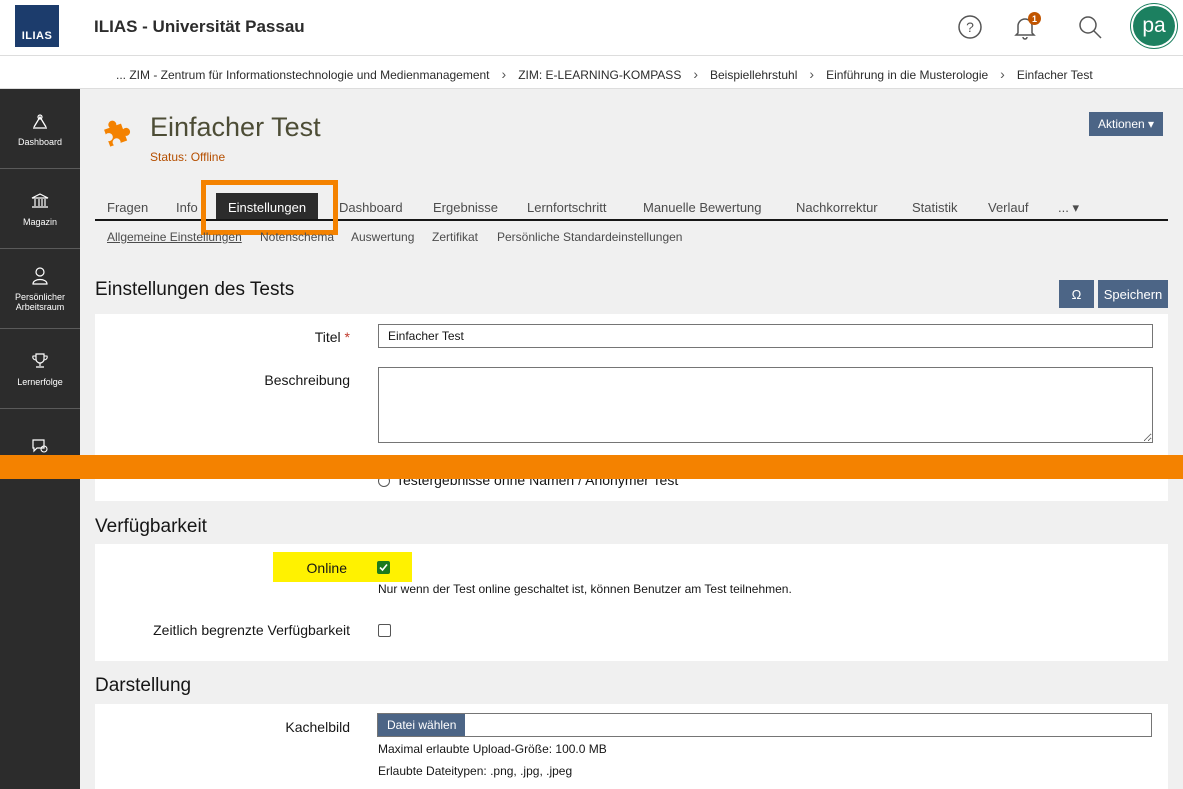 The height and width of the screenshot is (789, 1183). Describe the element at coordinates (1034, 18) in the screenshot. I see `notification-badge: 1` at that location.